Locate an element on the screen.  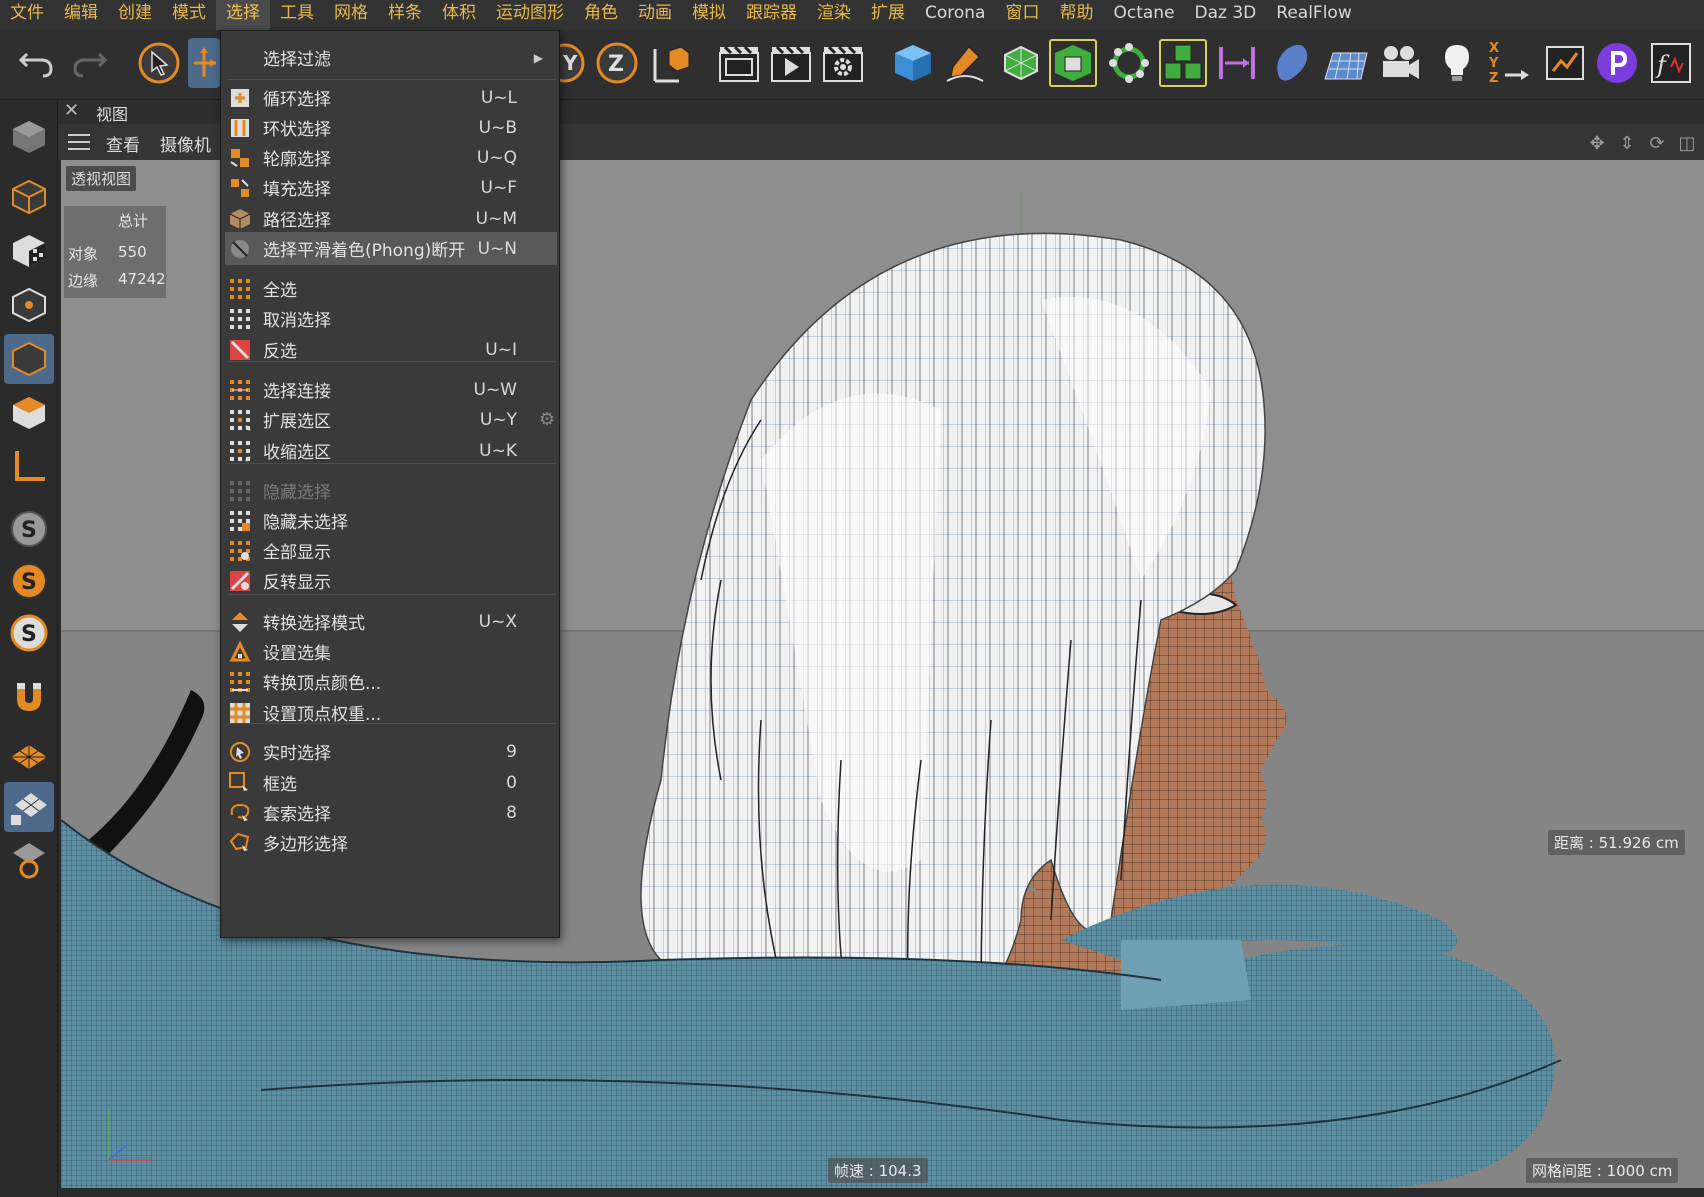
dropdown-item-lasso-select: 套索选择 8 is located at coordinates (391, 812).